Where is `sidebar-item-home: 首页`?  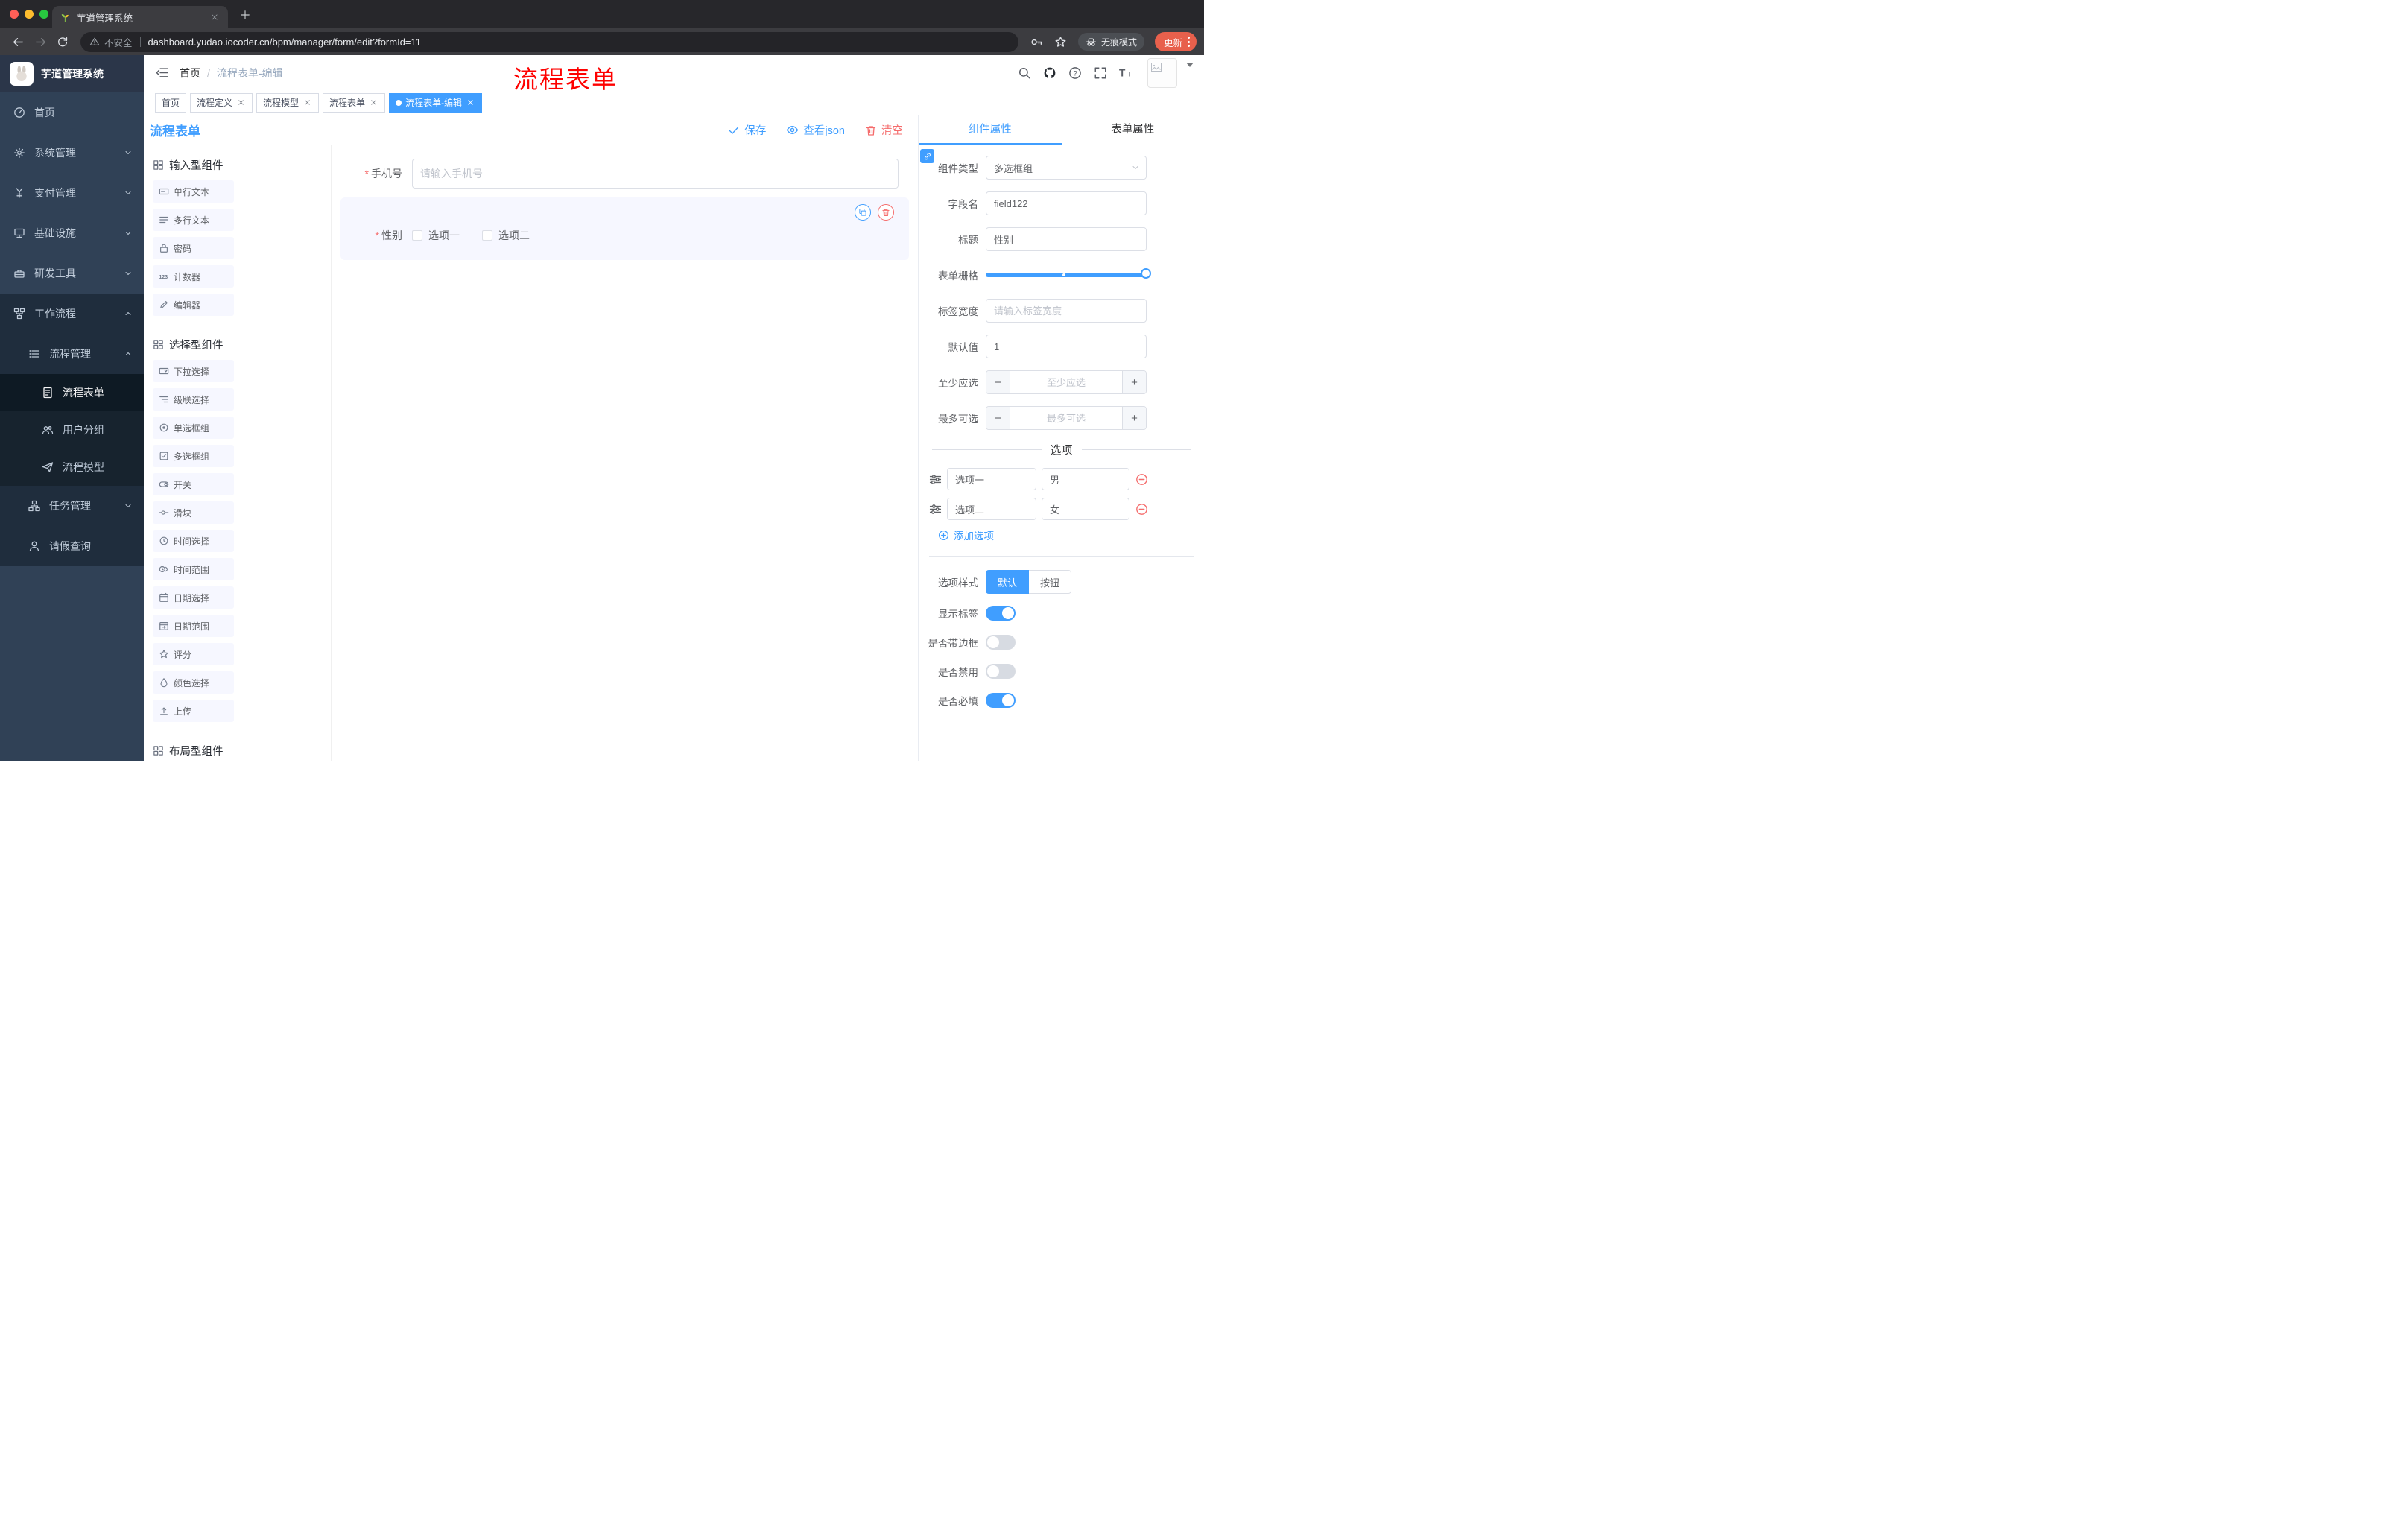 sidebar-item-home: 首页 is located at coordinates (72, 113).